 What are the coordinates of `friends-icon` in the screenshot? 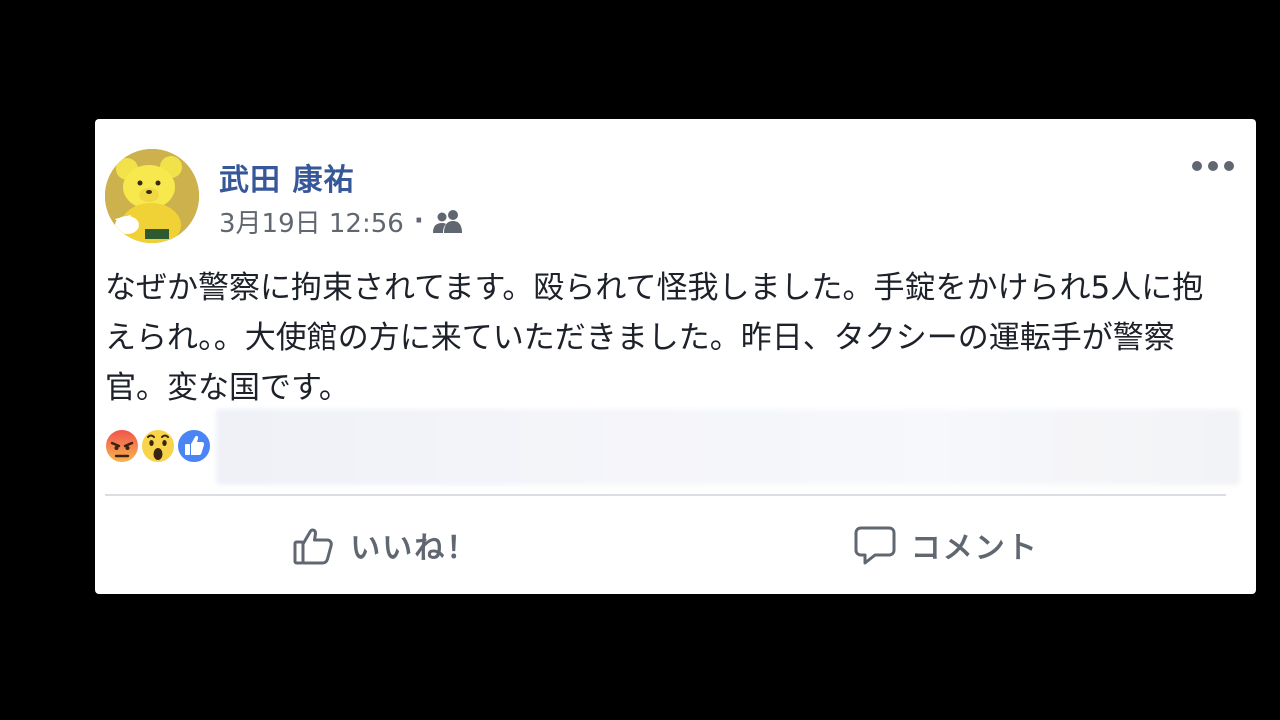 It's located at (448, 221).